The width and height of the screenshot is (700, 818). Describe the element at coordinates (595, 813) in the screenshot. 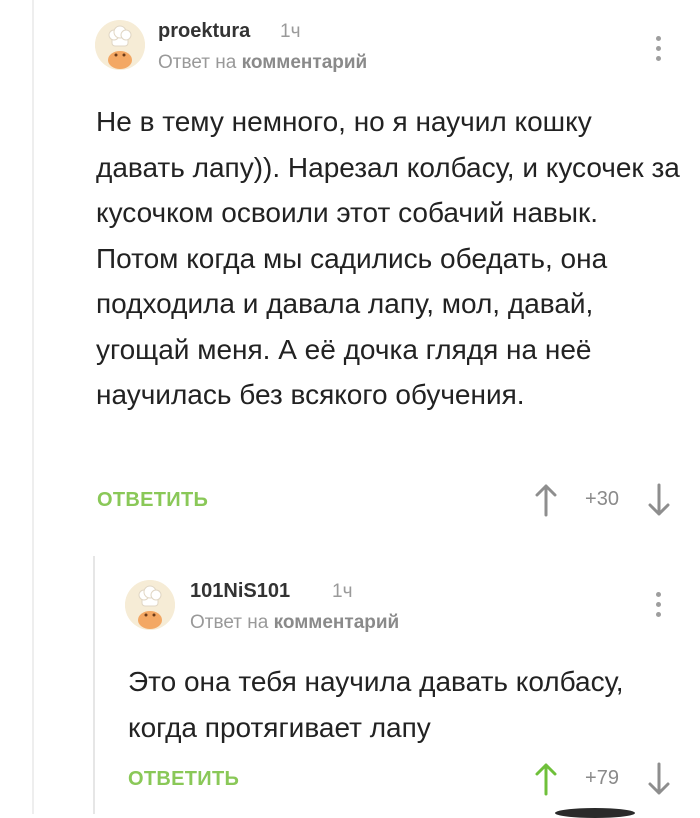

I see `bottom-overlay-edge` at that location.